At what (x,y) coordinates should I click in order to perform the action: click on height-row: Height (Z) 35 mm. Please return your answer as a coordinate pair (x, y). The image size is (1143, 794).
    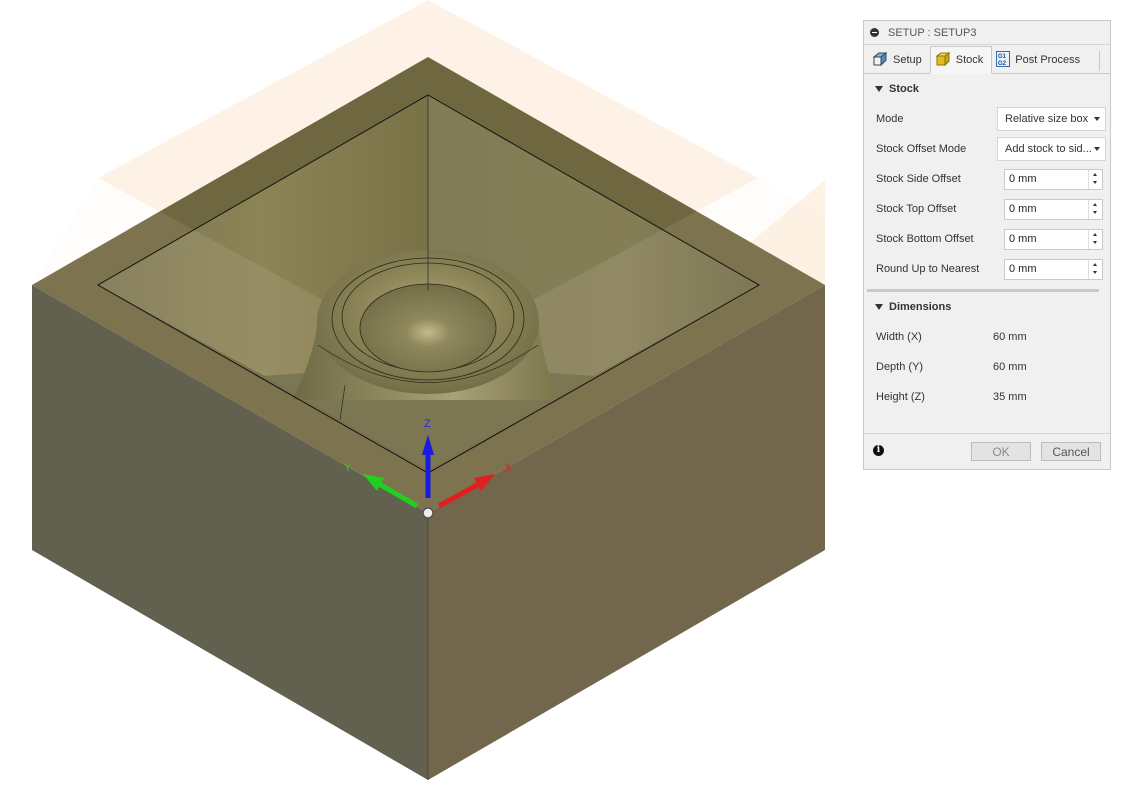
    Looking at the image, I should click on (987, 397).